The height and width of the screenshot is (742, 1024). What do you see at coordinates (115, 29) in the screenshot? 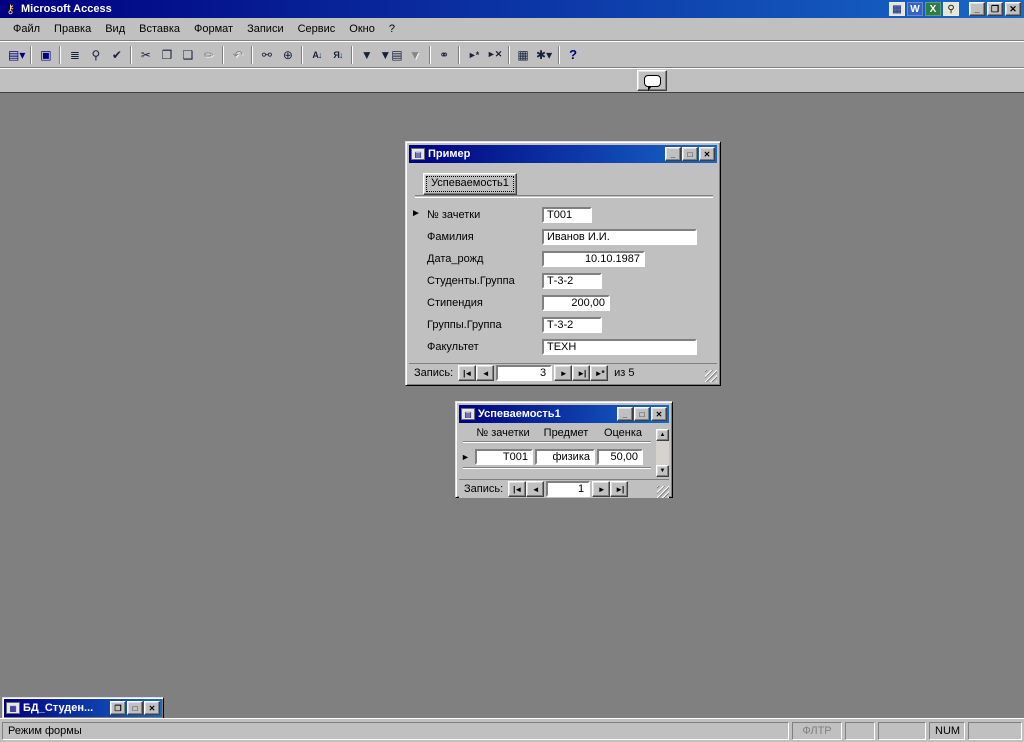
I see `menu-view: Вид` at bounding box center [115, 29].